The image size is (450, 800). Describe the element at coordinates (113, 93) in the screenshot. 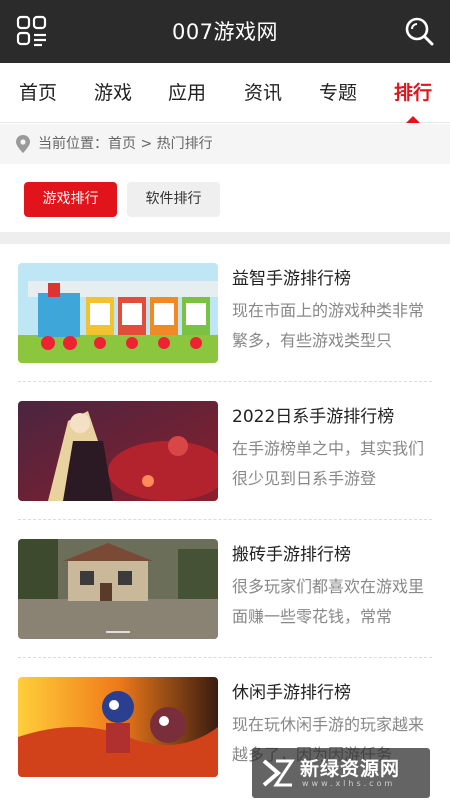

I see `tab-games: 游戏` at that location.